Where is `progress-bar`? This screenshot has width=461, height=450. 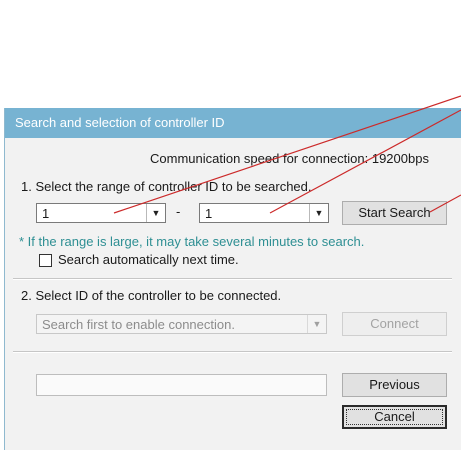
progress-bar is located at coordinates (181, 385).